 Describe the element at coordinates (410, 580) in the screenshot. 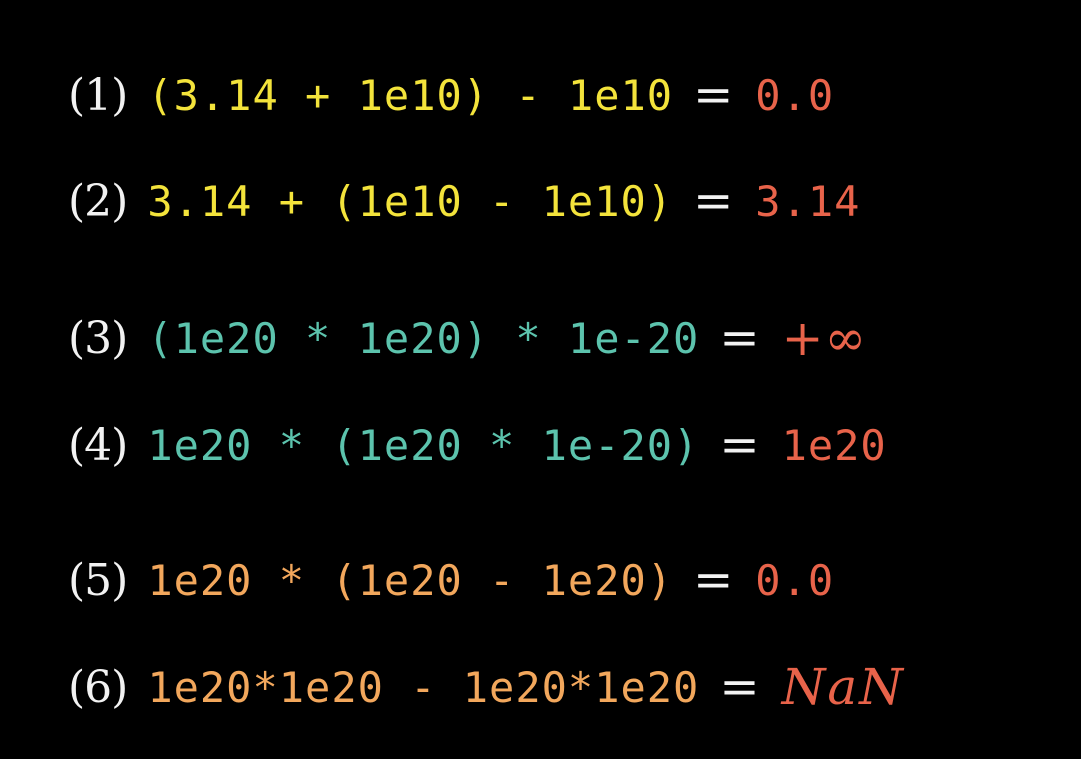

I see `equation-expression: 1e20 * (1e20 - 1e20)` at that location.